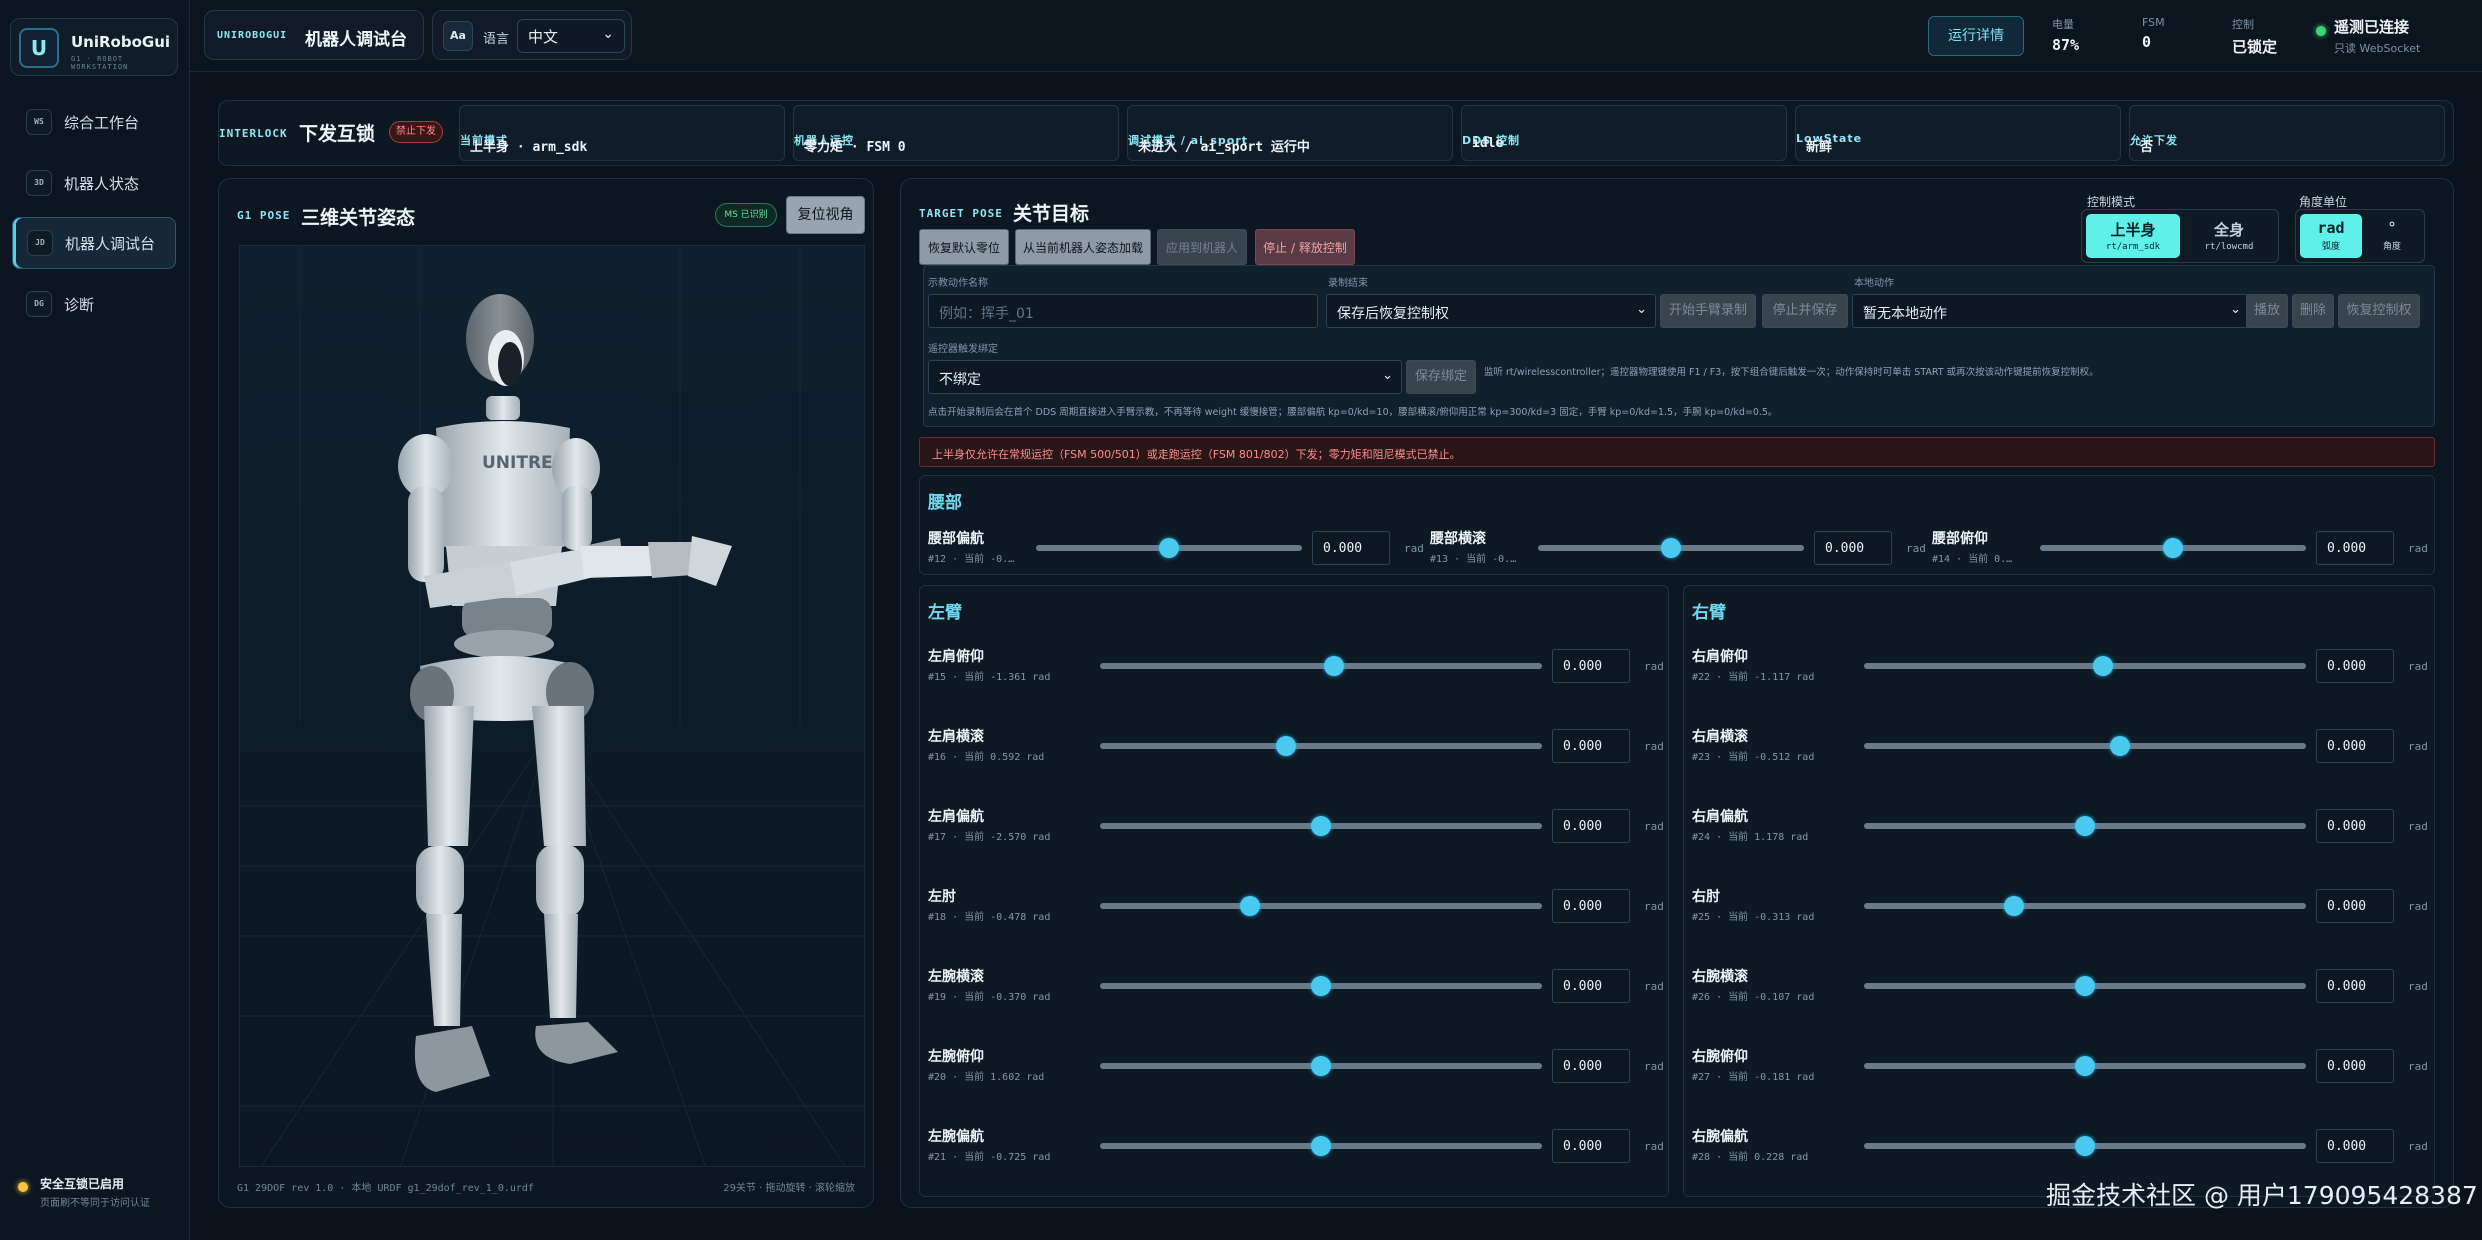 The height and width of the screenshot is (1240, 2482). Describe the element at coordinates (961, 213) in the screenshot. I see `target-key: TARGET POSE` at that location.